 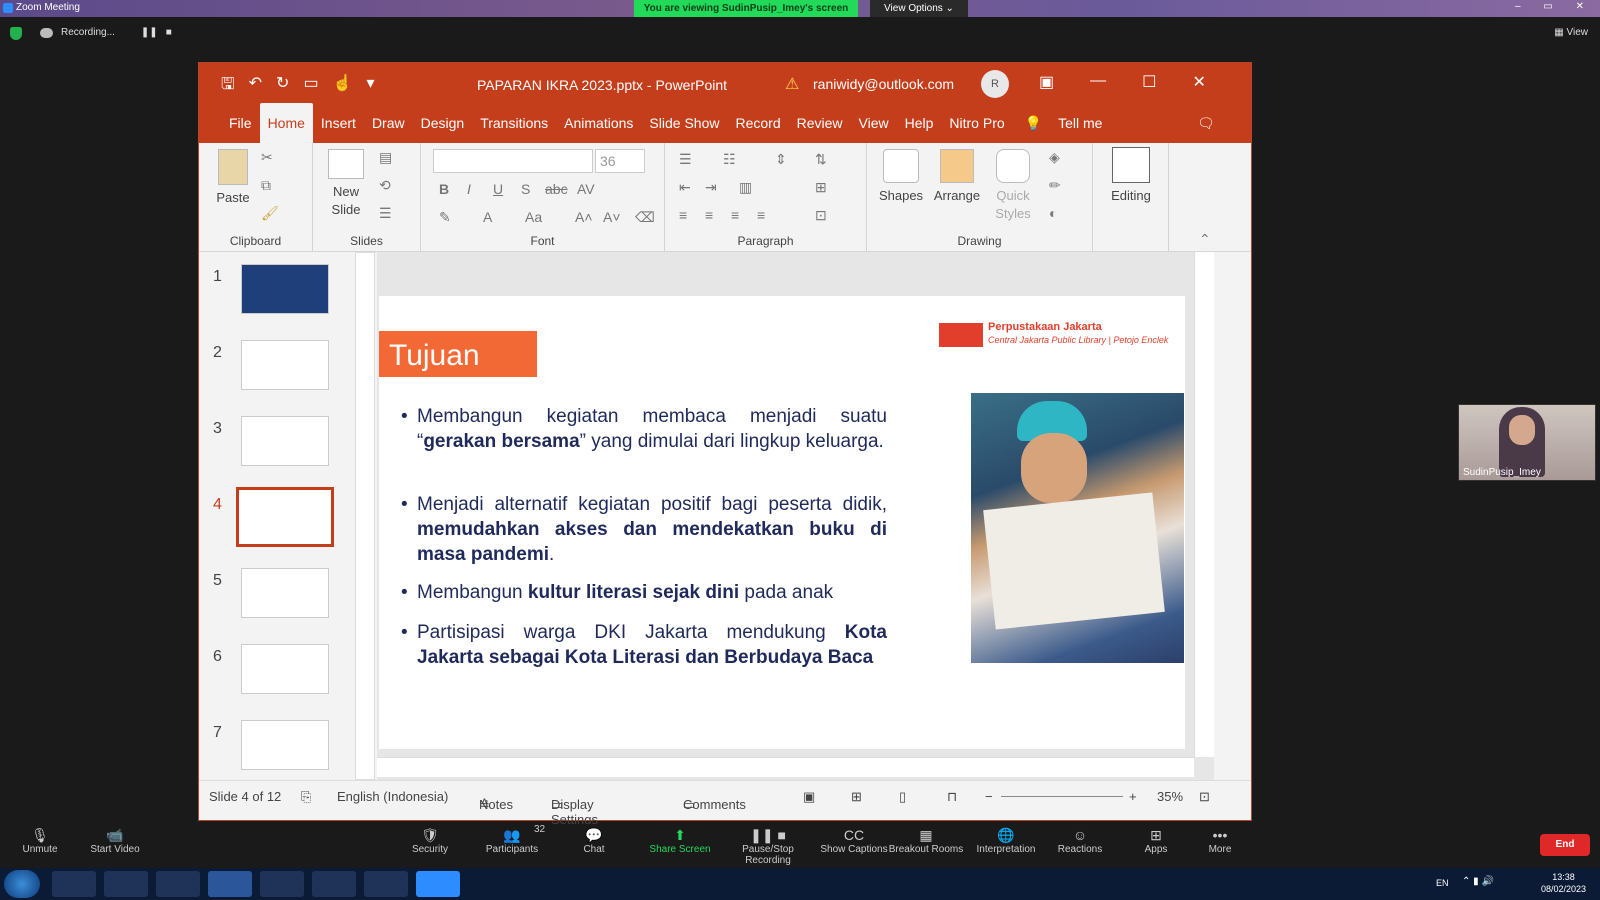 What do you see at coordinates (240, 123) in the screenshot?
I see `tab-file: File` at bounding box center [240, 123].